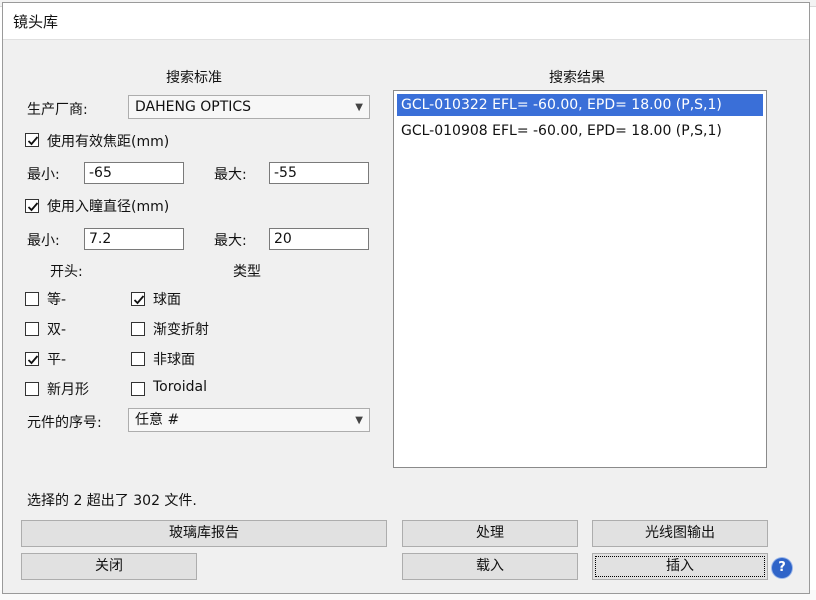 The height and width of the screenshot is (600, 816). Describe the element at coordinates (57, 360) in the screenshot. I see `start-option-label-2: 平-` at that location.